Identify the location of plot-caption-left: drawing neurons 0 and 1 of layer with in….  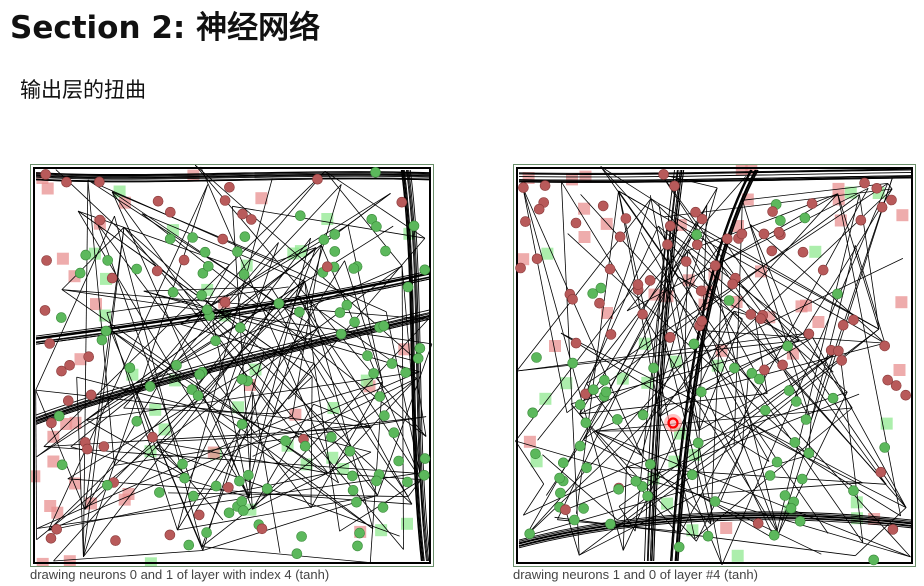
(180, 574).